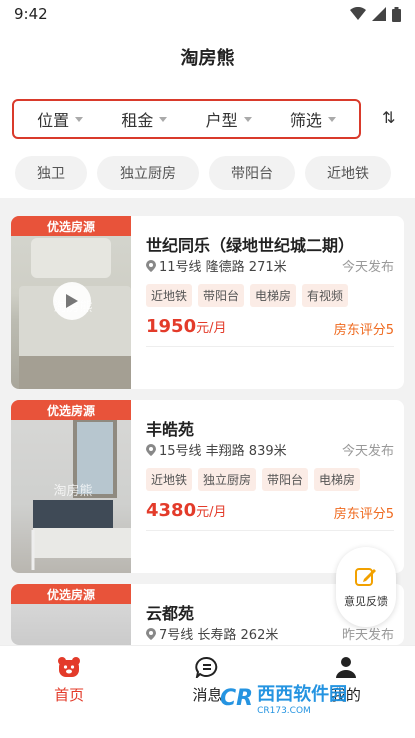  What do you see at coordinates (396, 14) in the screenshot?
I see `battery-icon` at bounding box center [396, 14].